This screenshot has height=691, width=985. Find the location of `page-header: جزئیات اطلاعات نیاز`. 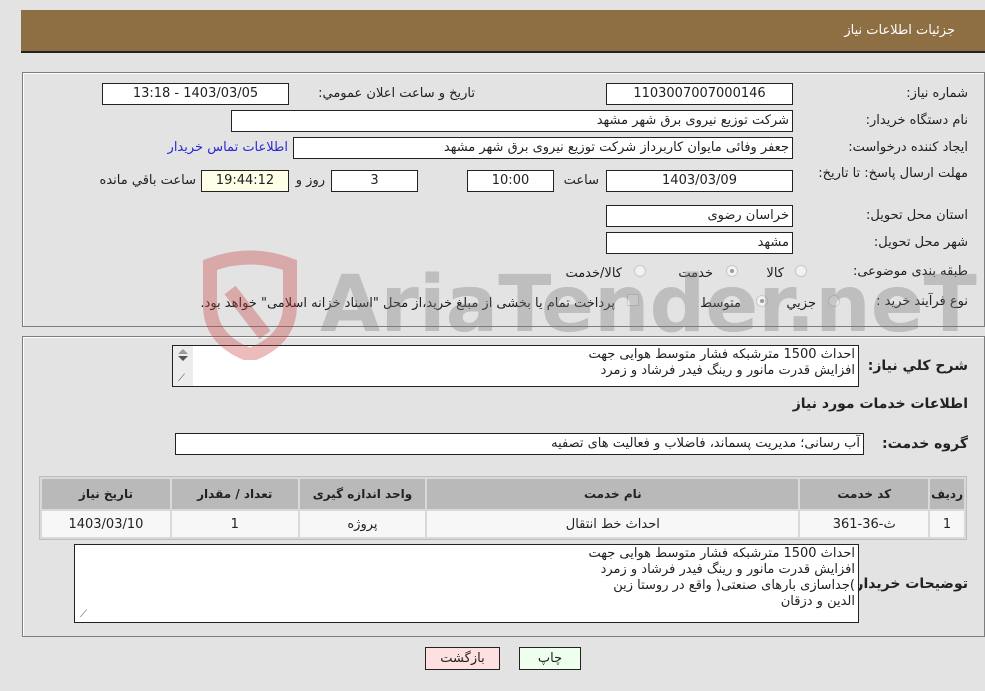

page-header: جزئیات اطلاعات نیاز is located at coordinates (503, 31).